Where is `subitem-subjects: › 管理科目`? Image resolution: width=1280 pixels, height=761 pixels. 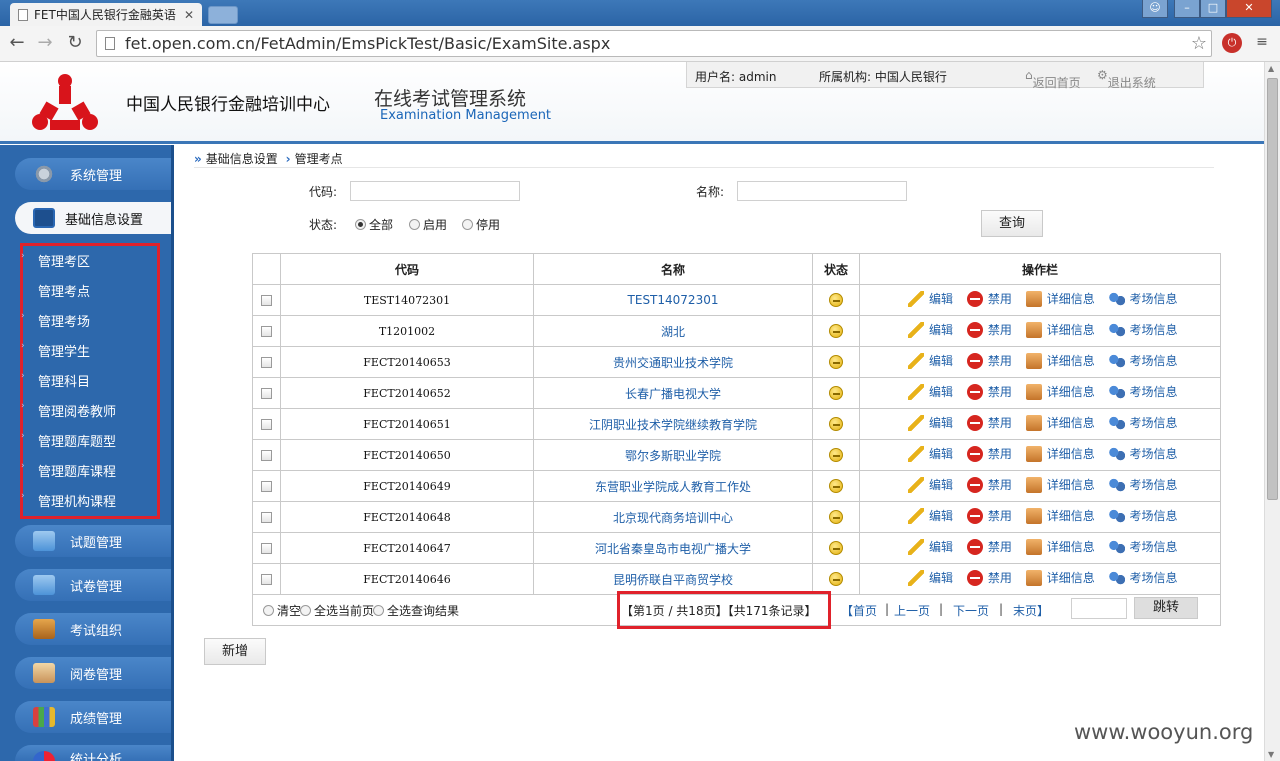 subitem-subjects: › 管理科目 is located at coordinates (55, 380).